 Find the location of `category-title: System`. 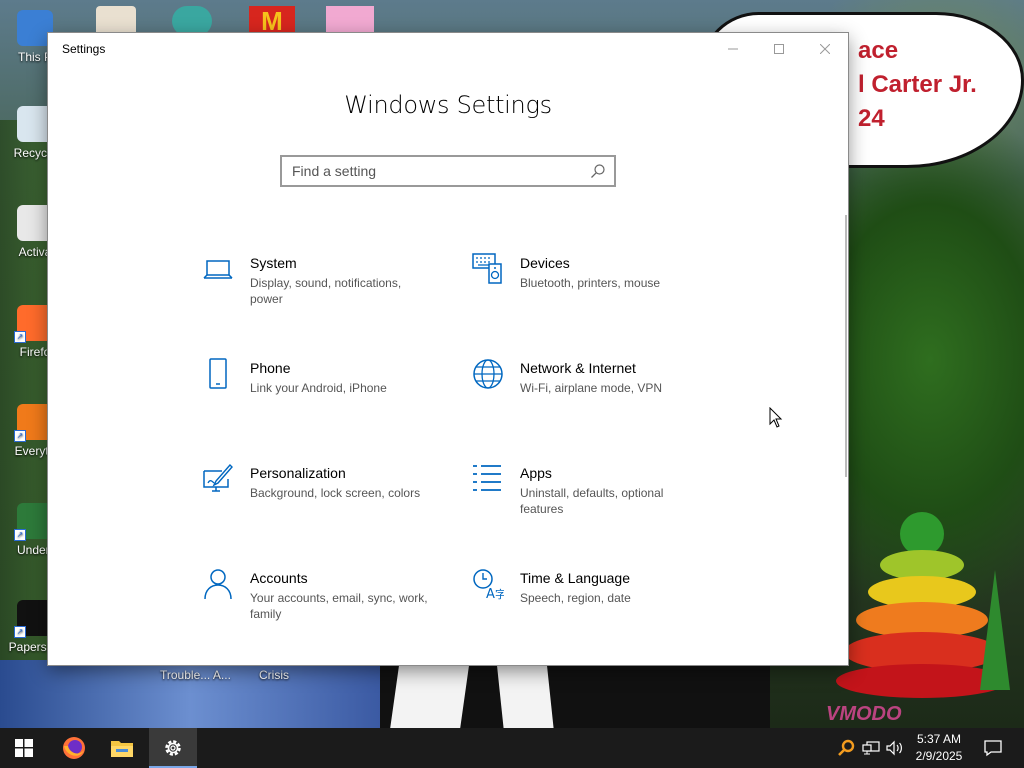

category-title: System is located at coordinates (273, 263).